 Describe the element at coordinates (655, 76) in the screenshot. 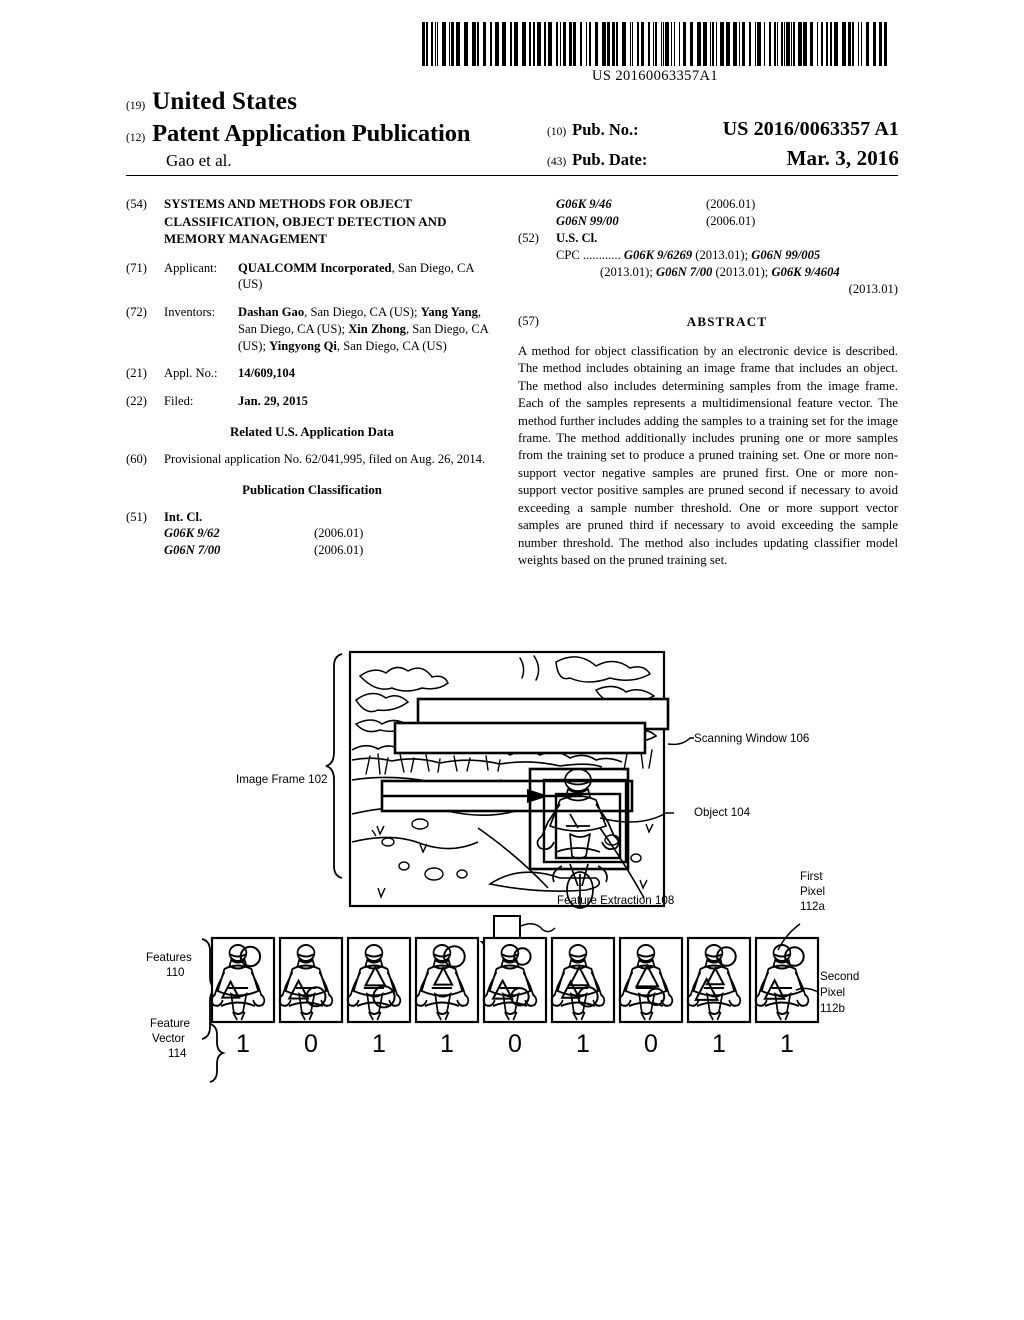

I see `publication-number-text: US 20160063357A1` at that location.